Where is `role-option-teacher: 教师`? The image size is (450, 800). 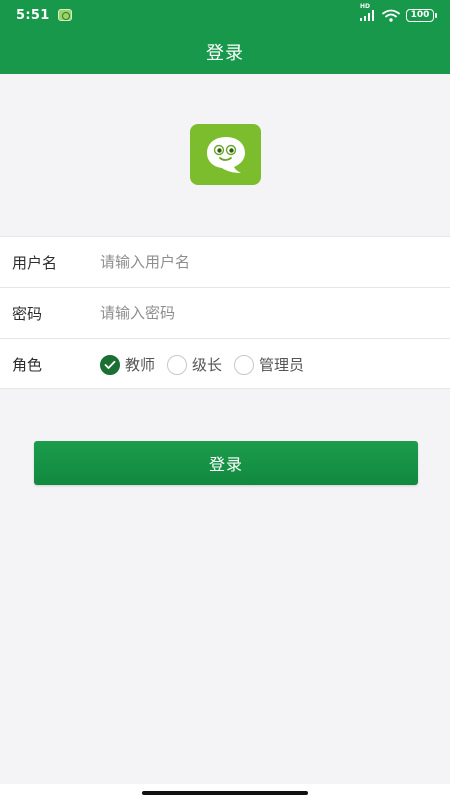
role-option-teacher: 教师 is located at coordinates (127, 364).